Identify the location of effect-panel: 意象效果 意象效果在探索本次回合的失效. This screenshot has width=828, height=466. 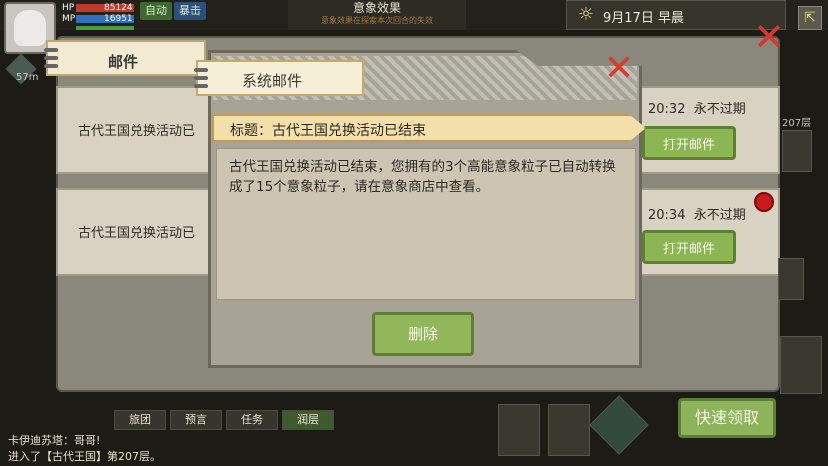
(377, 15).